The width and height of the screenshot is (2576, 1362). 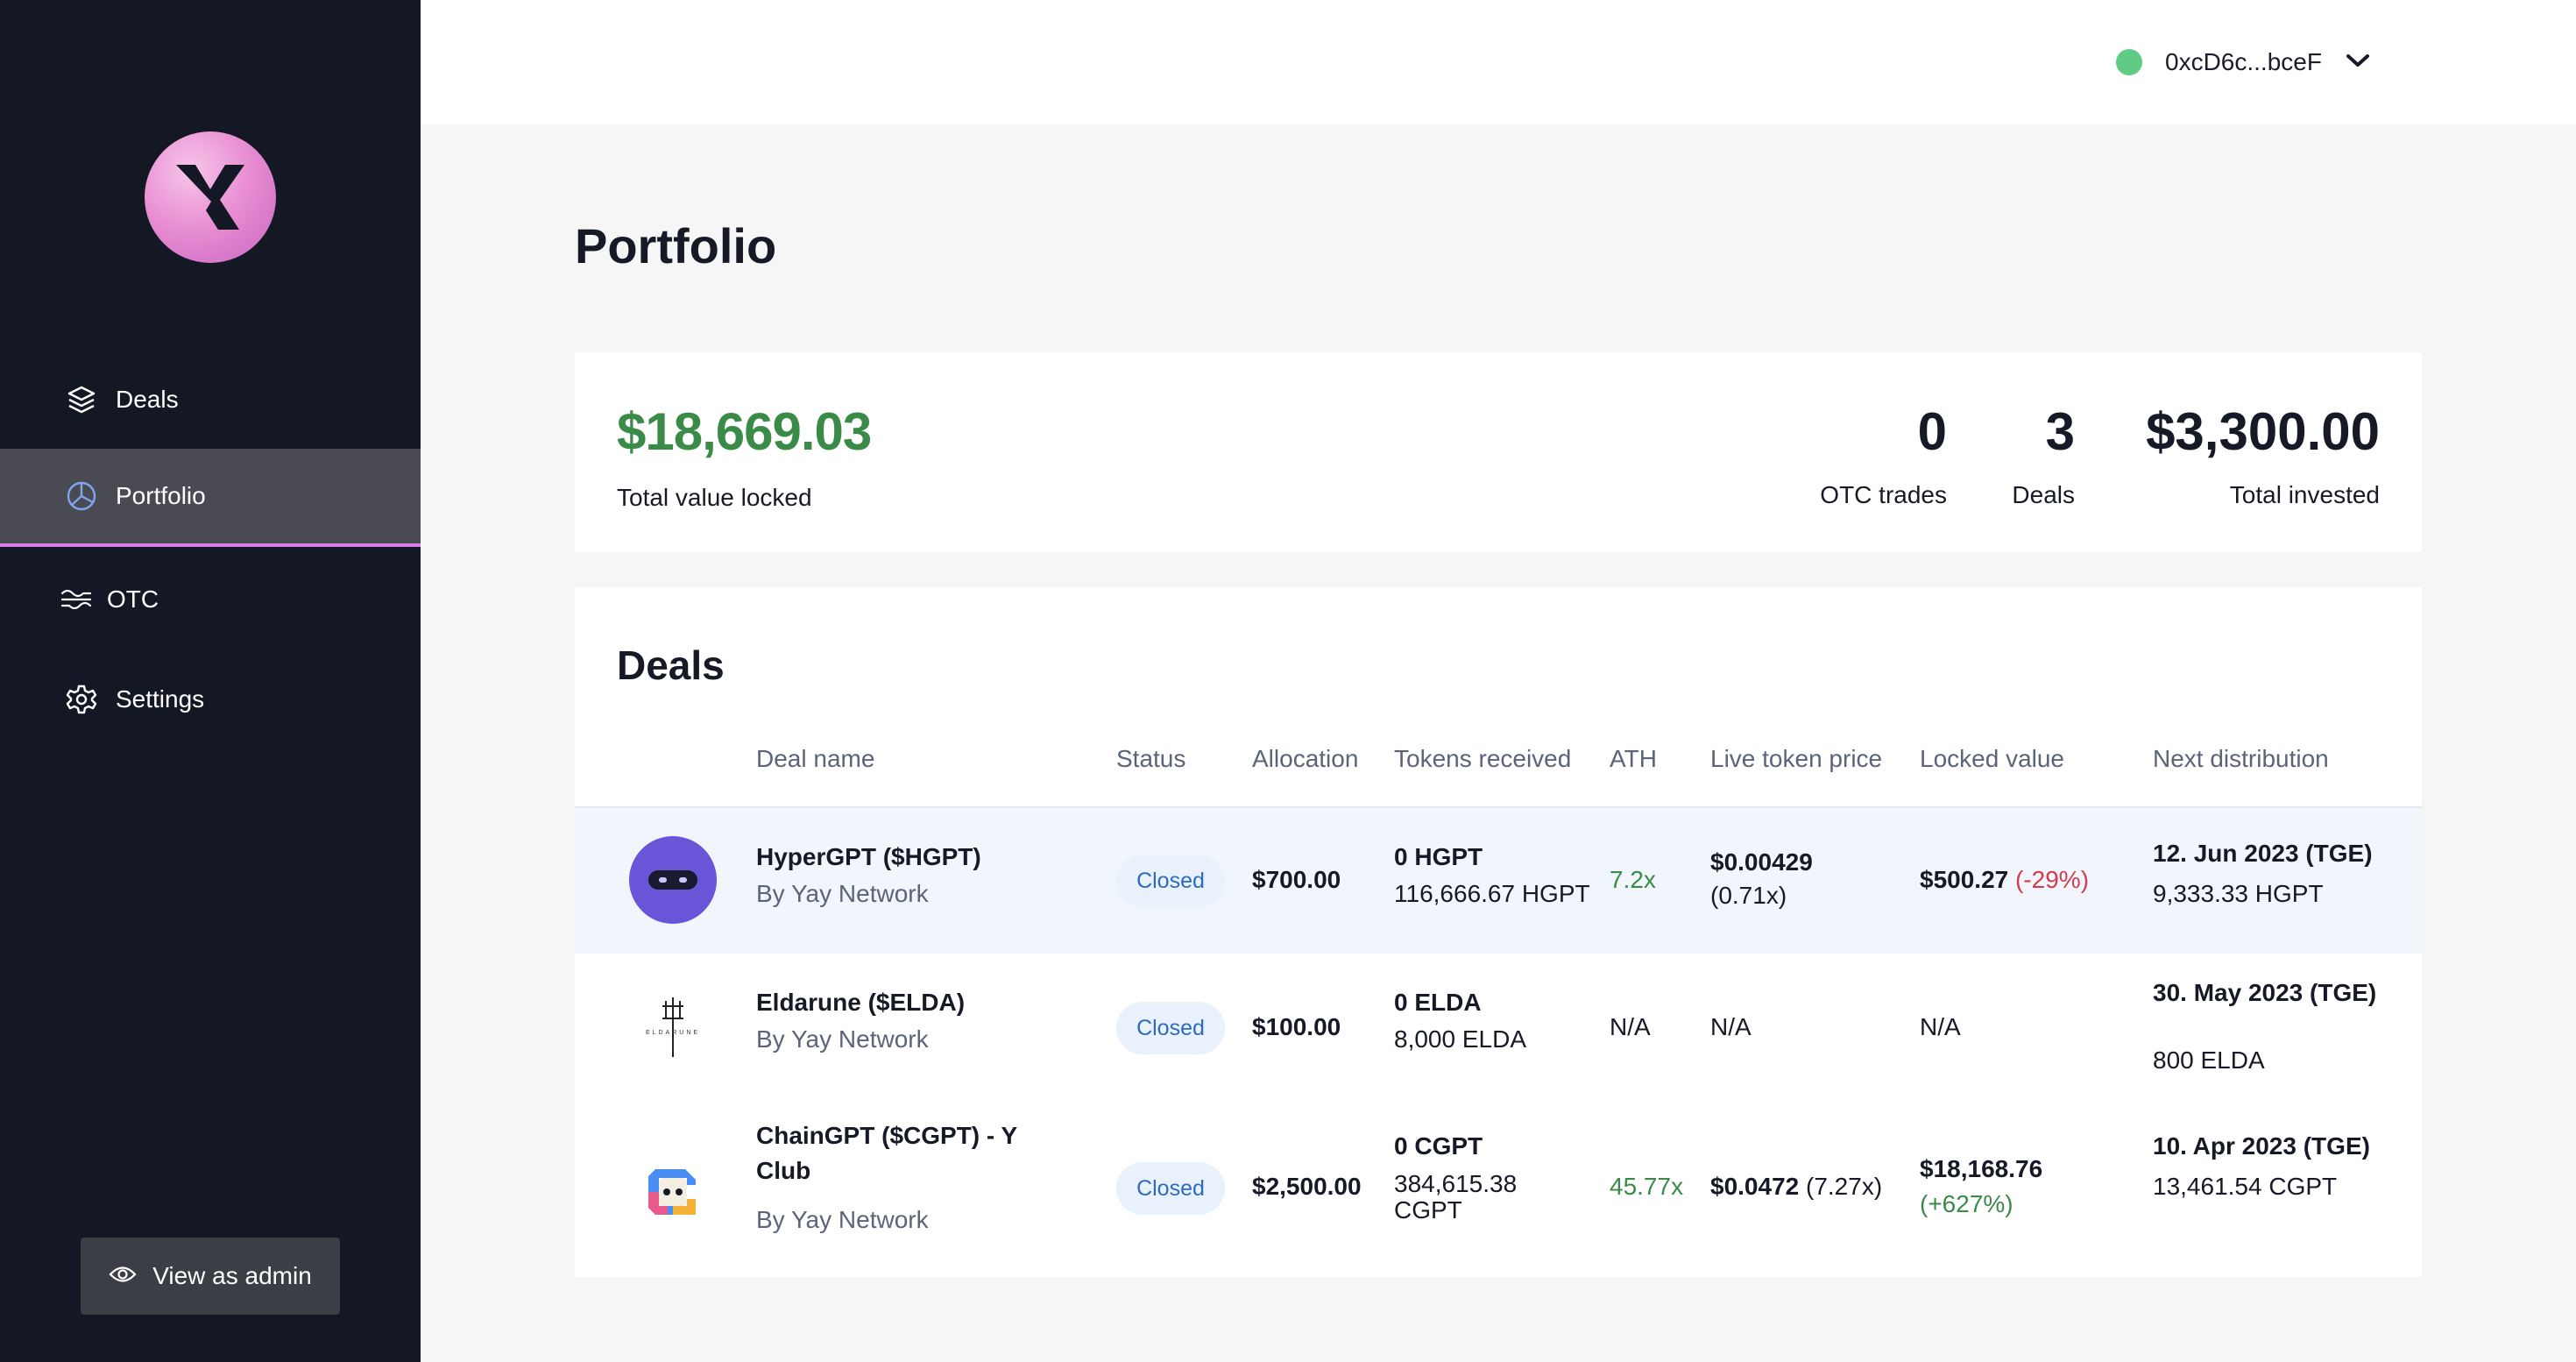 What do you see at coordinates (1748, 895) in the screenshot?
I see `live-token-multiplier: (0.71x)` at bounding box center [1748, 895].